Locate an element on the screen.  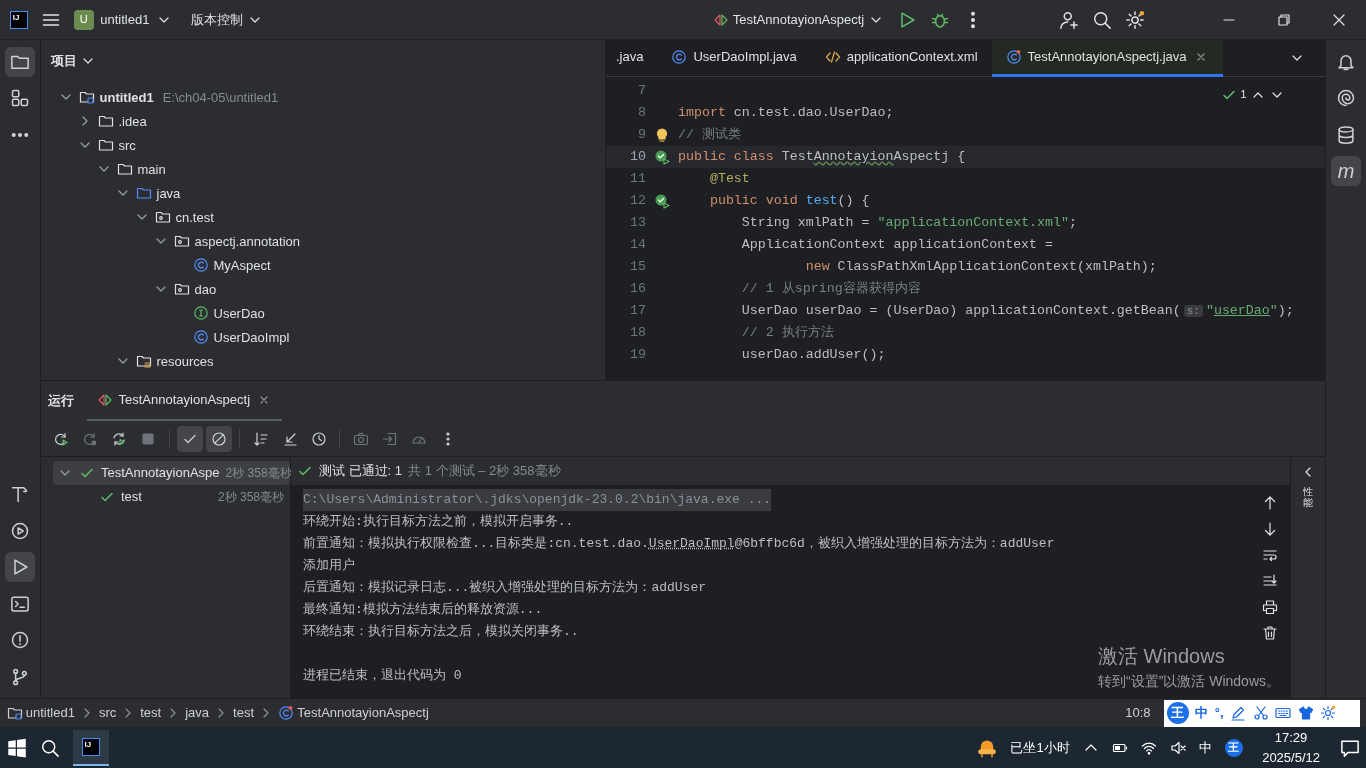
editor-tab: applicationContext.xml is located at coordinates (901, 58).